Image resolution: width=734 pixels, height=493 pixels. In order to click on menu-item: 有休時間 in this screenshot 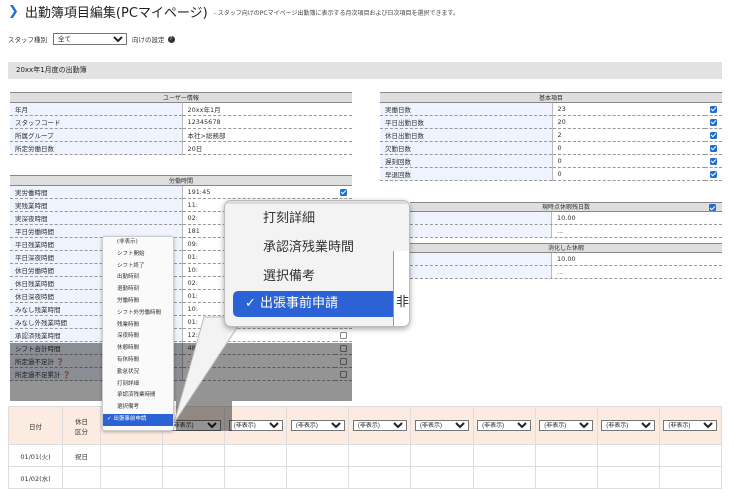, I will do `click(138, 361)`.